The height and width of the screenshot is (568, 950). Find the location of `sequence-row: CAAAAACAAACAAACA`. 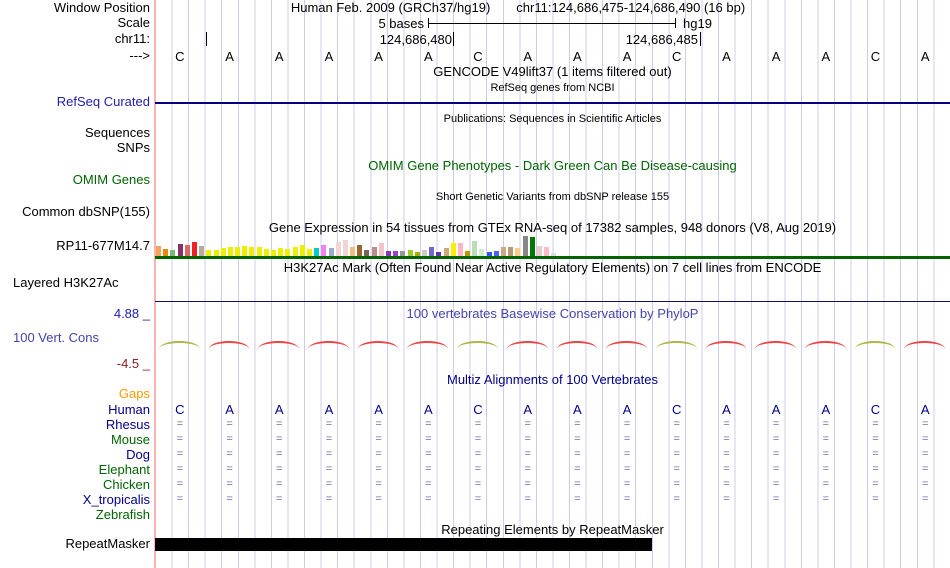

sequence-row: CAAAAACAAACAAACA is located at coordinates (552, 56).